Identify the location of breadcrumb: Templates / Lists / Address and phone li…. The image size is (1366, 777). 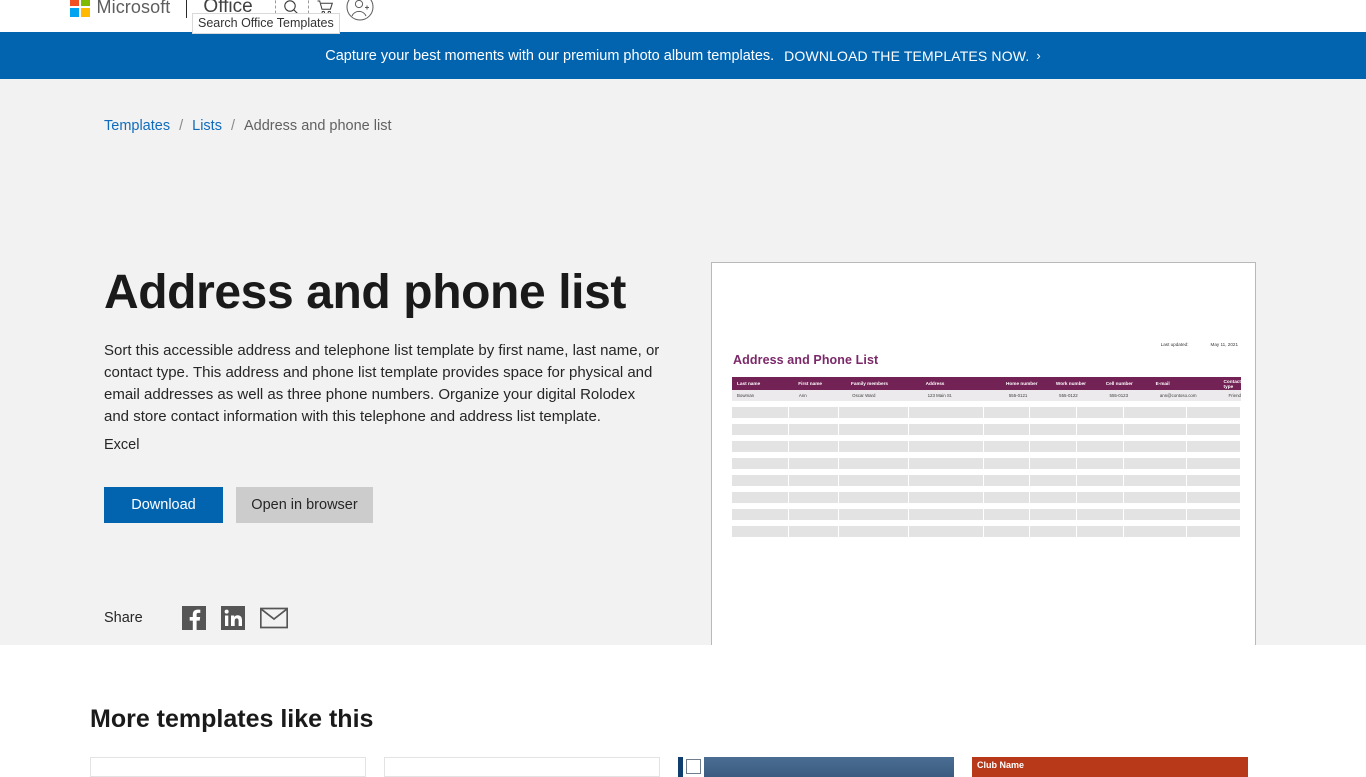
(248, 126).